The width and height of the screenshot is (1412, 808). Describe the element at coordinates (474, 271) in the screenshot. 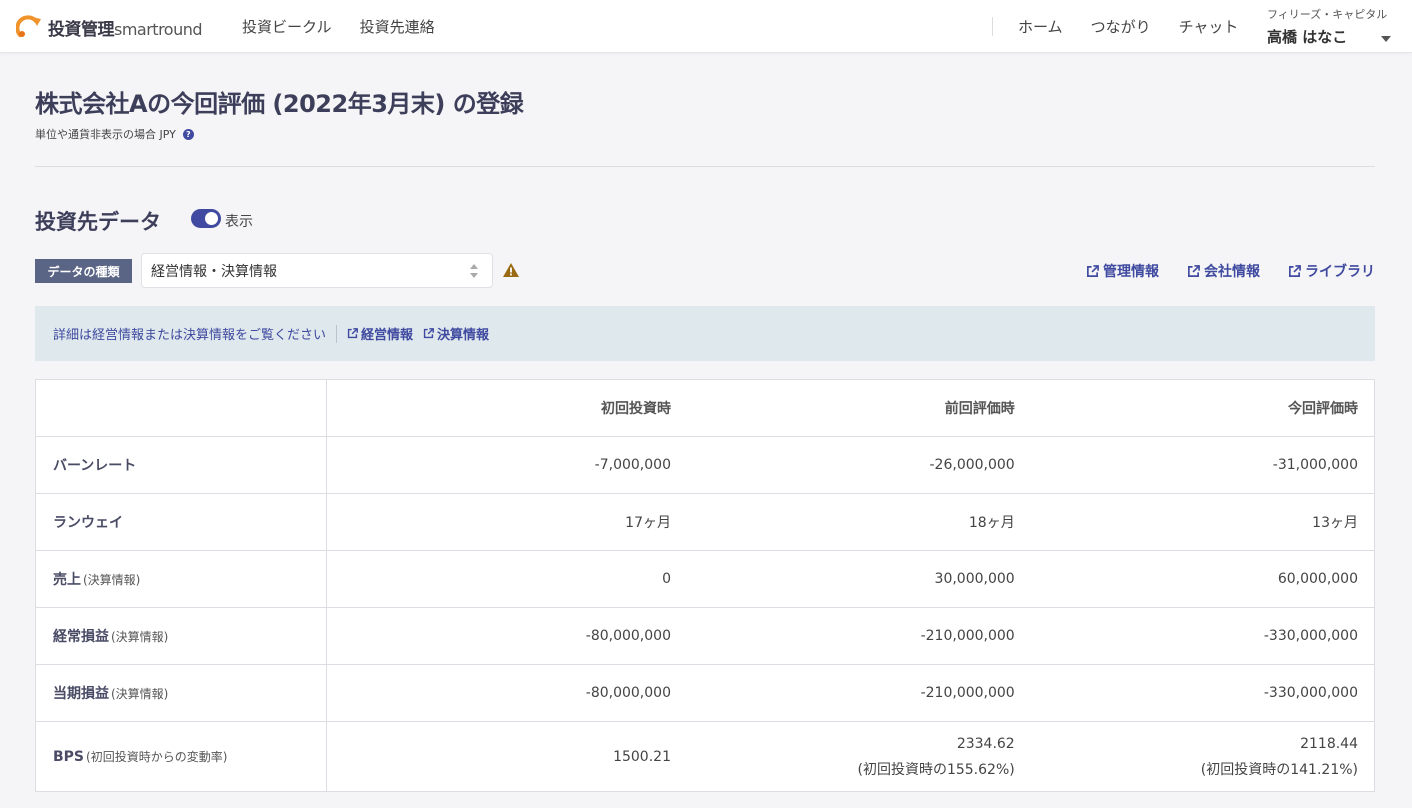

I see `select-arrows-icon` at that location.